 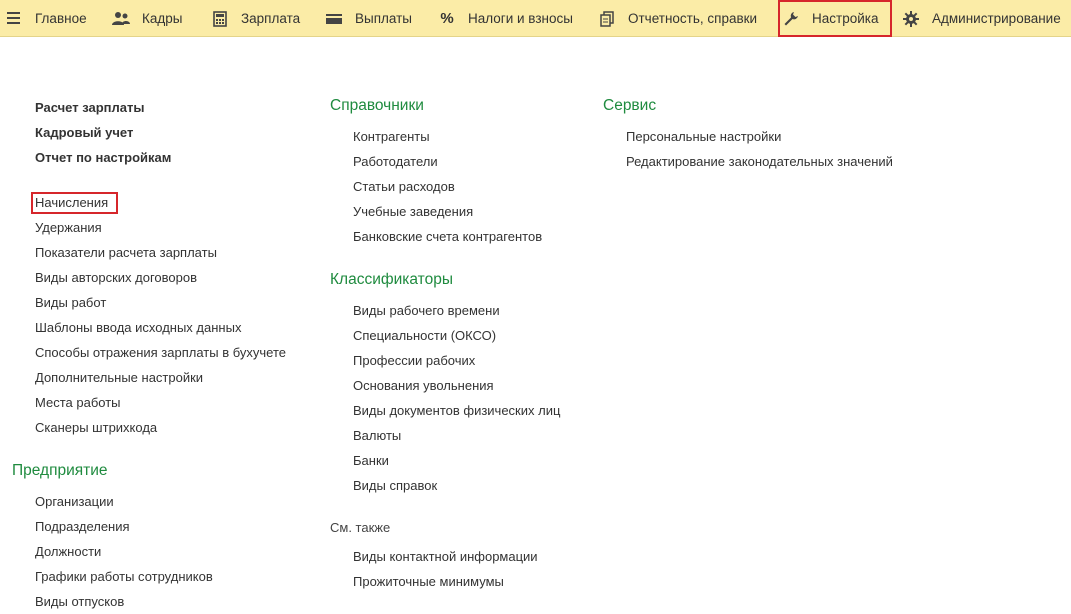 I want to click on link-workplaces: Места работы, so click(x=78, y=402).